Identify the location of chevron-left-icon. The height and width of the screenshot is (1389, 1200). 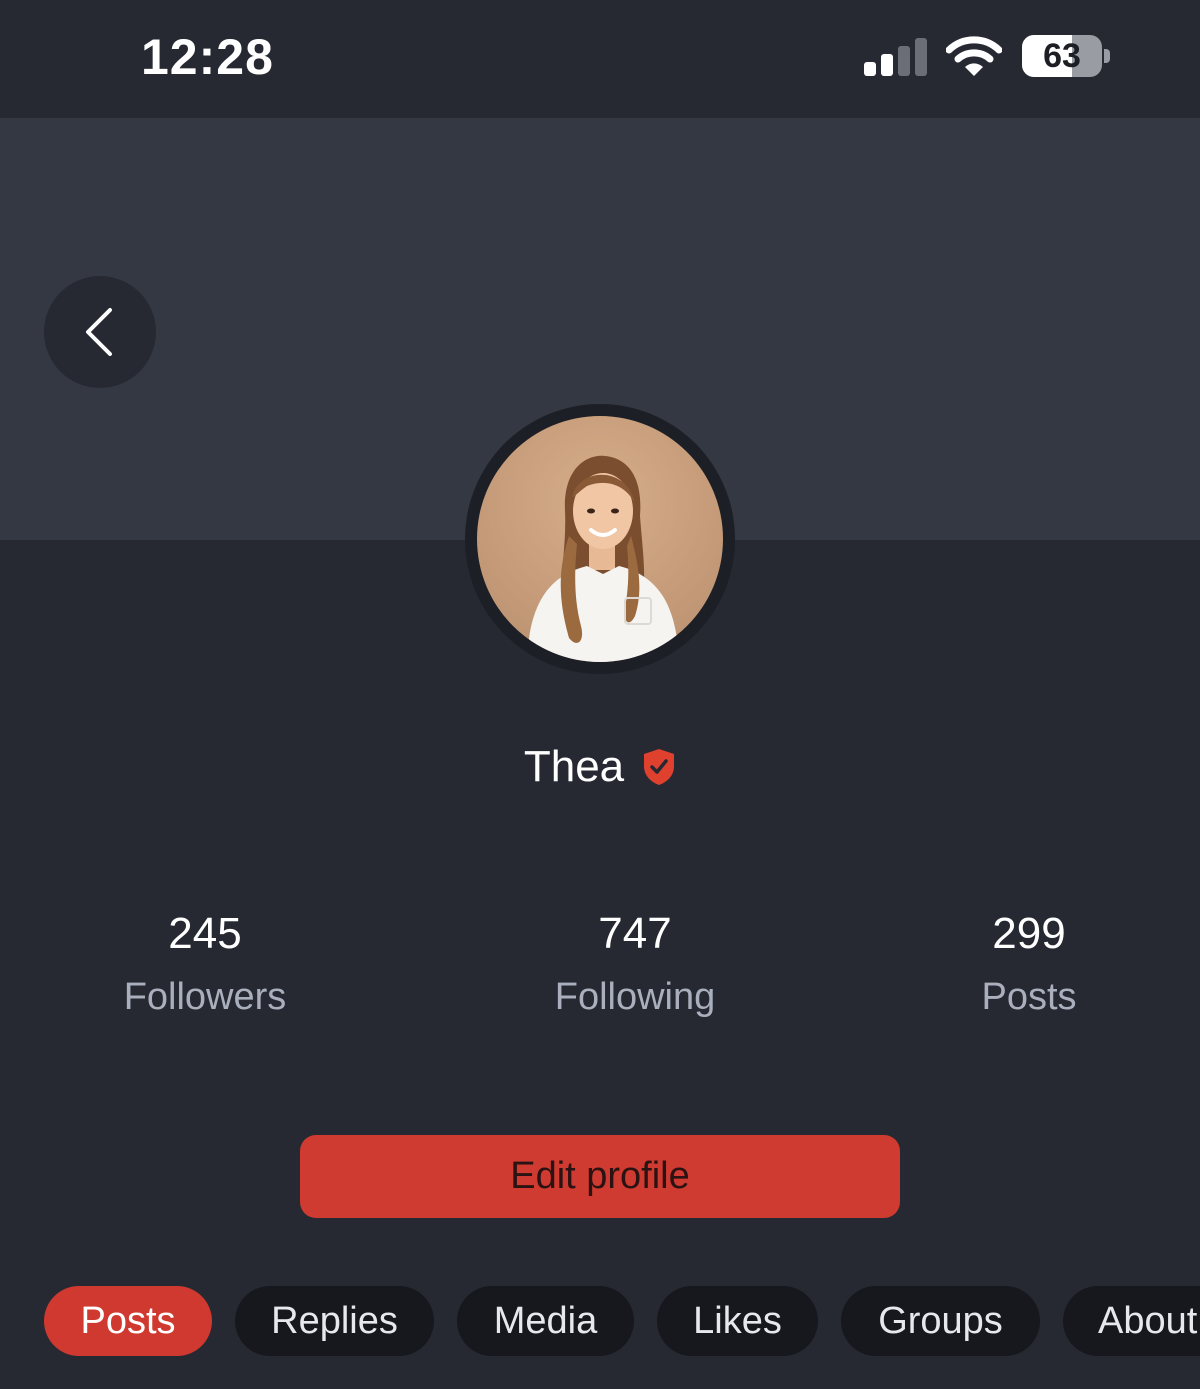
(99, 332).